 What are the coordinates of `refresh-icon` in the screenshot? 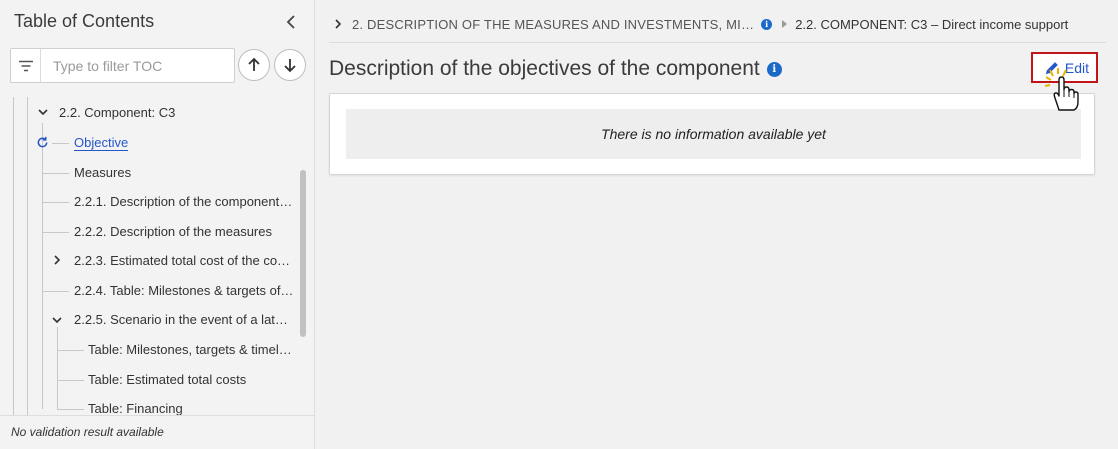 It's located at (42, 142).